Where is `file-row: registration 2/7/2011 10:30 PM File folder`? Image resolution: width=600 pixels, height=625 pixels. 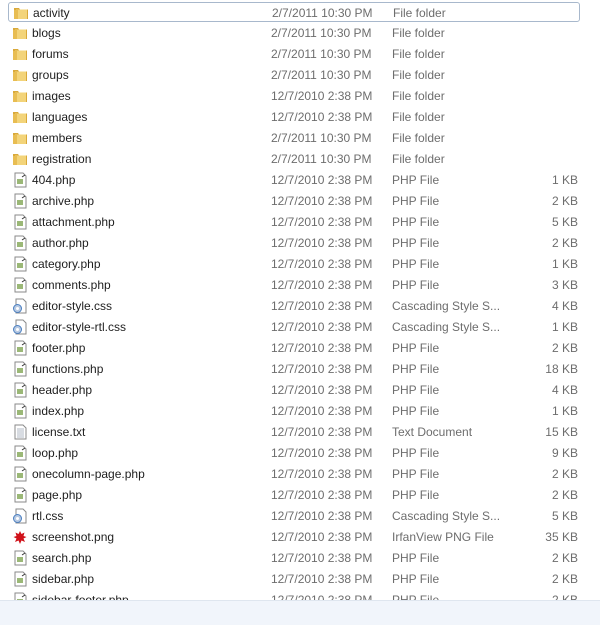
file-row: registration 2/7/2011 10:30 PM File folder is located at coordinates (294, 159).